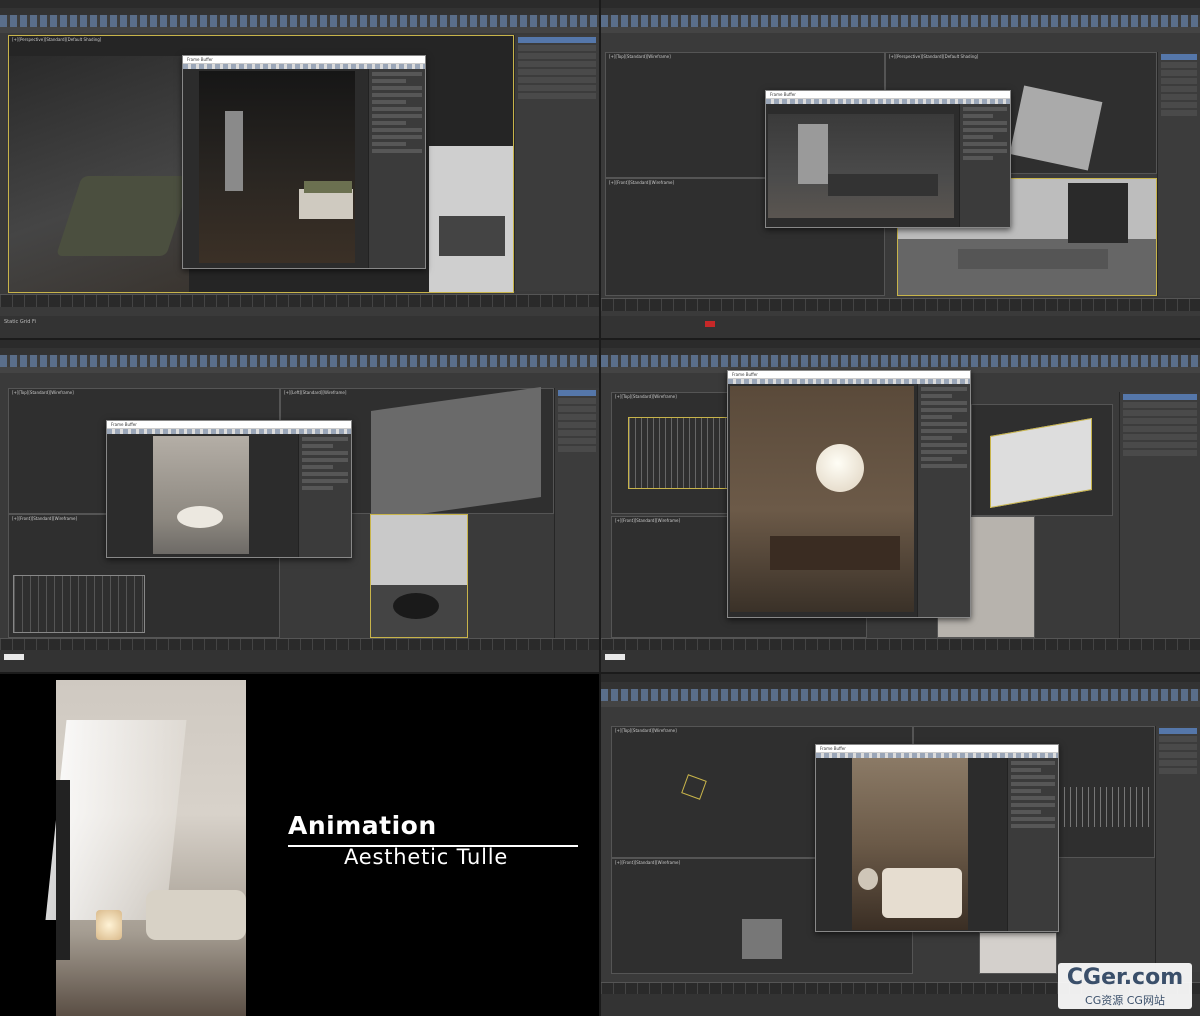 This screenshot has width=1200, height=1016. I want to click on dining-table-render, so click(835, 553).